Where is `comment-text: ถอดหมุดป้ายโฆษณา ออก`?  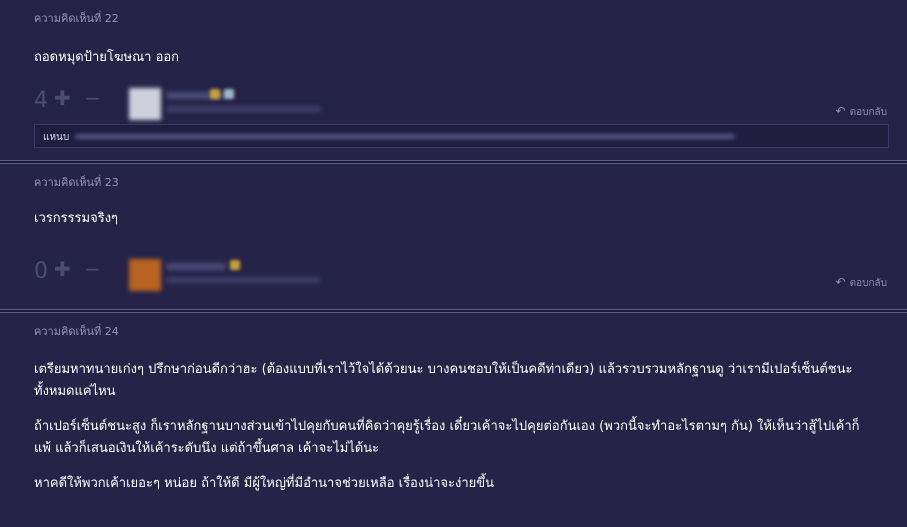 comment-text: ถอดหมุดป้ายโฆษณา ออก is located at coordinates (107, 57).